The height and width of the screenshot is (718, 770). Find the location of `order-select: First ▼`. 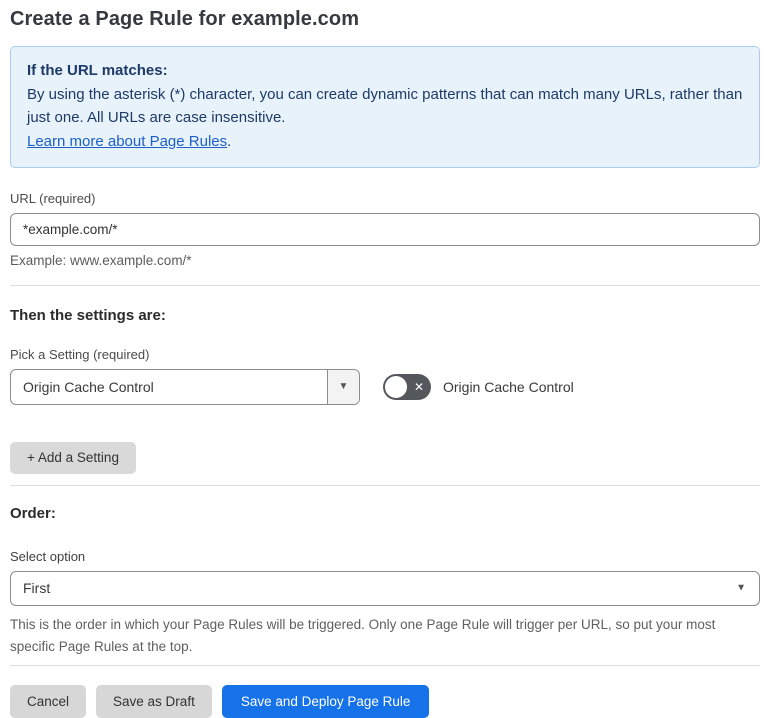

order-select: First ▼ is located at coordinates (385, 588).